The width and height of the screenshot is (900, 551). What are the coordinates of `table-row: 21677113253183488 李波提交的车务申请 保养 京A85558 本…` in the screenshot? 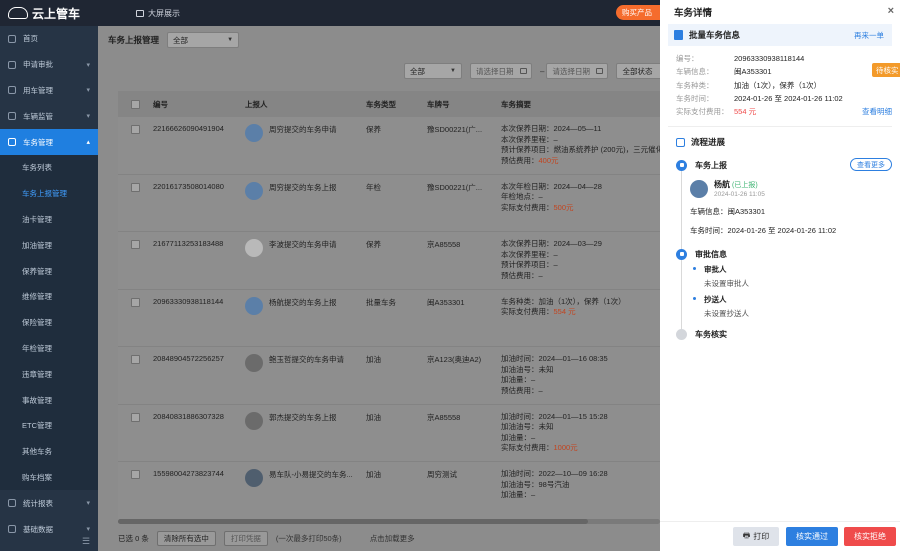 It's located at (389, 261).